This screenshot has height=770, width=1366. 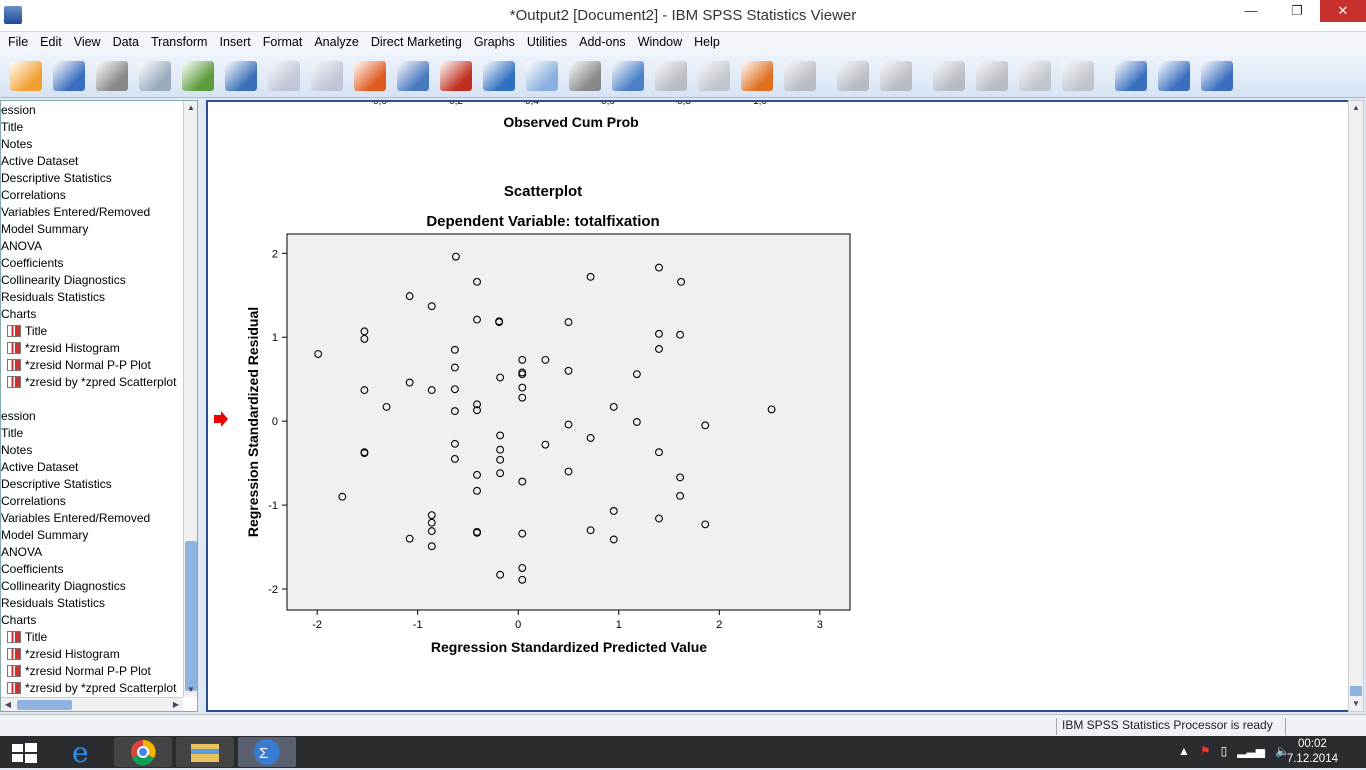 I want to click on menu-utilities: Utilities, so click(x=547, y=43).